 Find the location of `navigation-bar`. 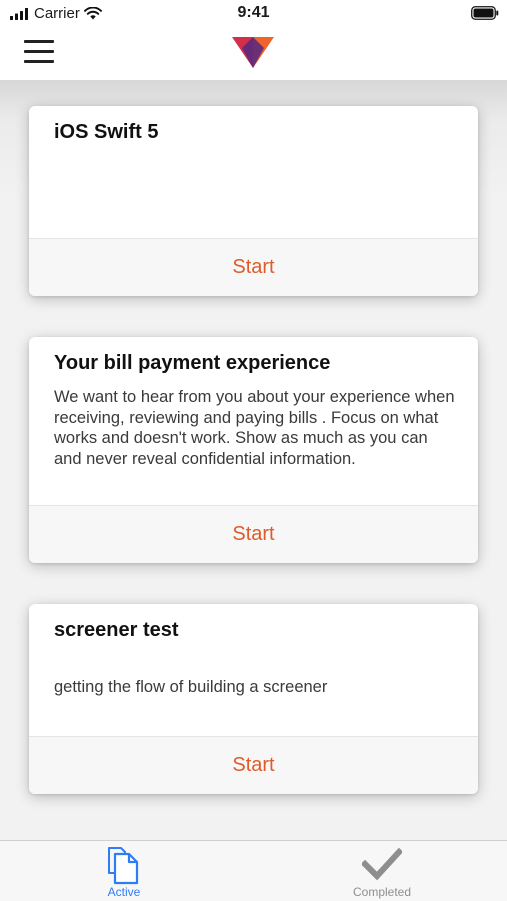

navigation-bar is located at coordinates (253, 54).